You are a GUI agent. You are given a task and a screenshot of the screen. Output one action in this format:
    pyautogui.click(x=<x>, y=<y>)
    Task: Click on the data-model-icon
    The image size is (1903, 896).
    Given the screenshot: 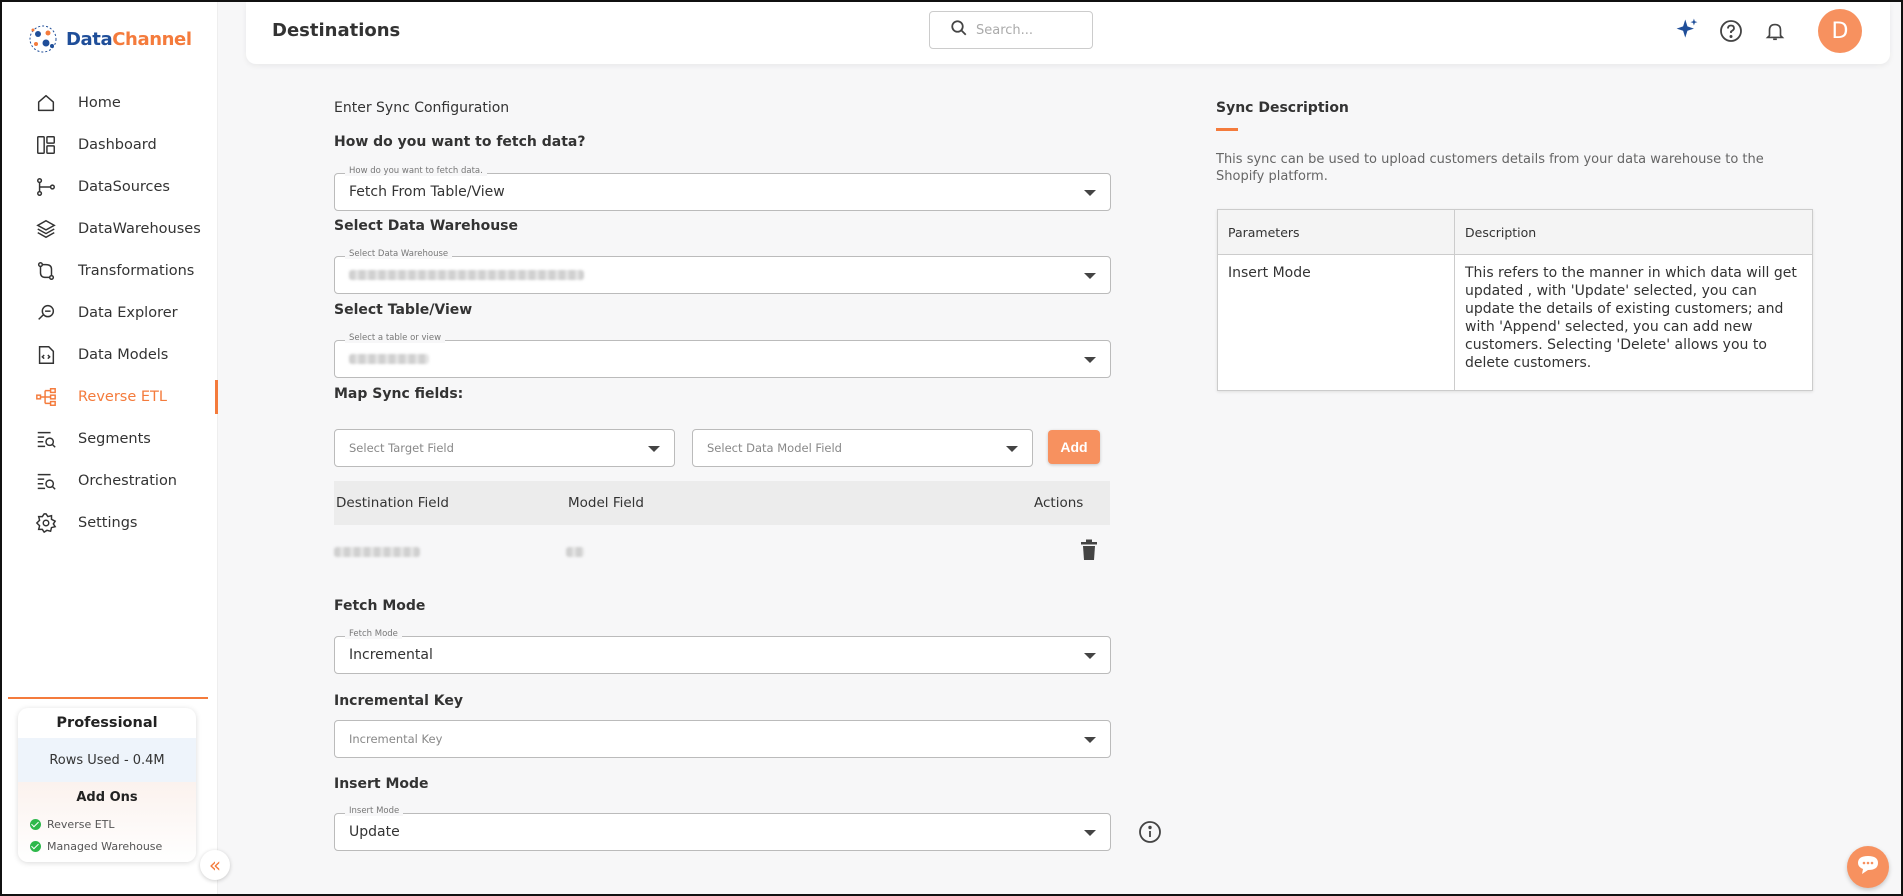 What is the action you would take?
    pyautogui.click(x=46, y=355)
    